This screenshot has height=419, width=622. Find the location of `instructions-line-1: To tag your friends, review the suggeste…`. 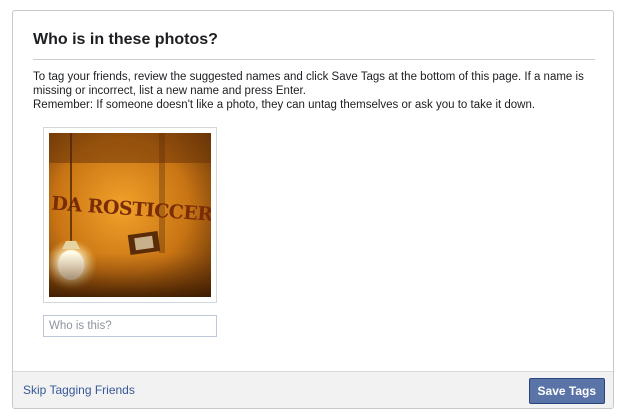

instructions-line-1: To tag your friends, review the suggeste… is located at coordinates (308, 84).